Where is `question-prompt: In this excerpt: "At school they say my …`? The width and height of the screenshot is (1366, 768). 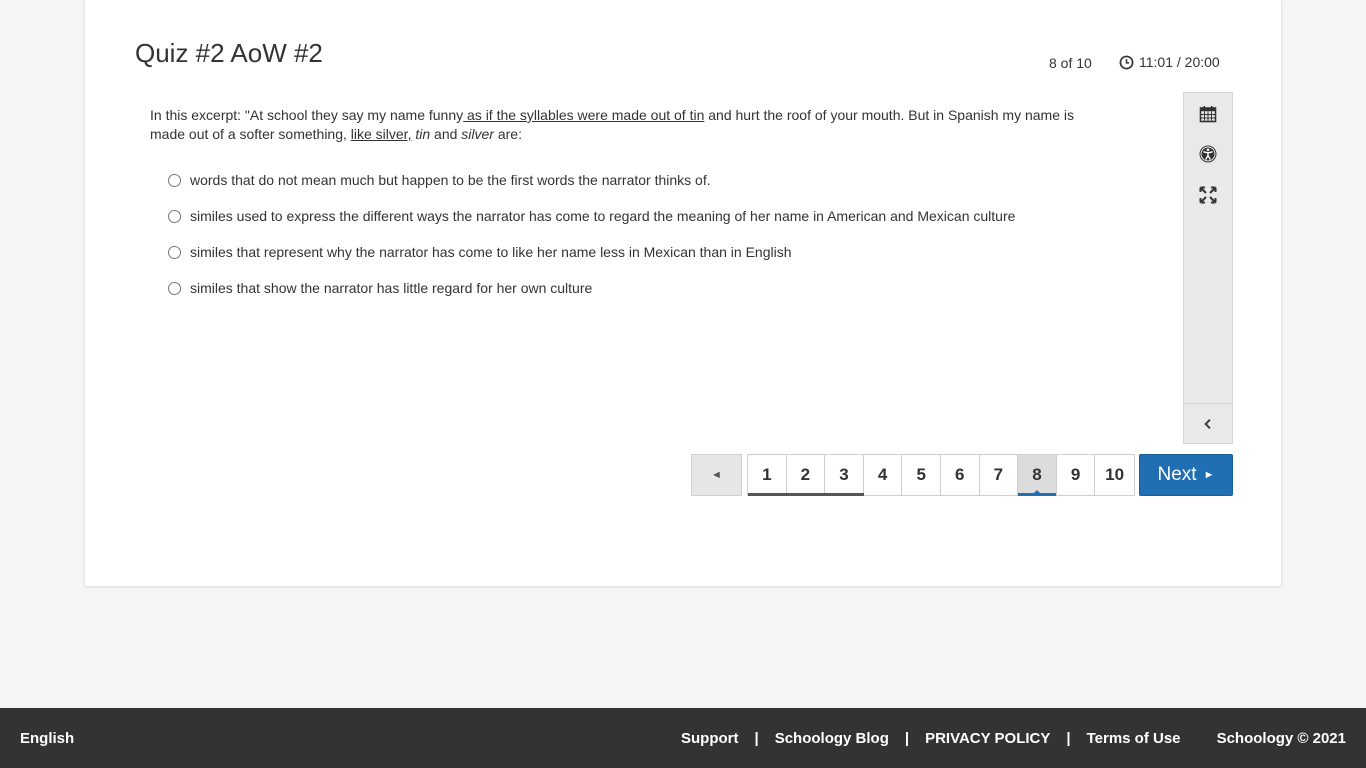
question-prompt: In this excerpt: "At school they say my … is located at coordinates (612, 124).